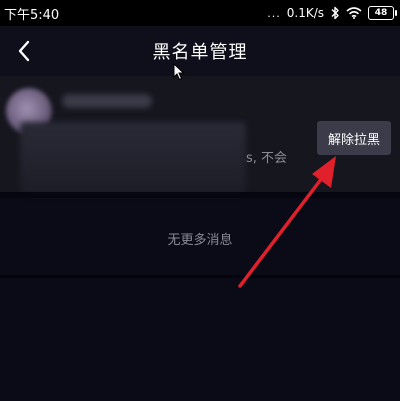 This screenshot has height=401, width=400. What do you see at coordinates (382, 13) in the screenshot?
I see `battery-icon: 48` at bounding box center [382, 13].